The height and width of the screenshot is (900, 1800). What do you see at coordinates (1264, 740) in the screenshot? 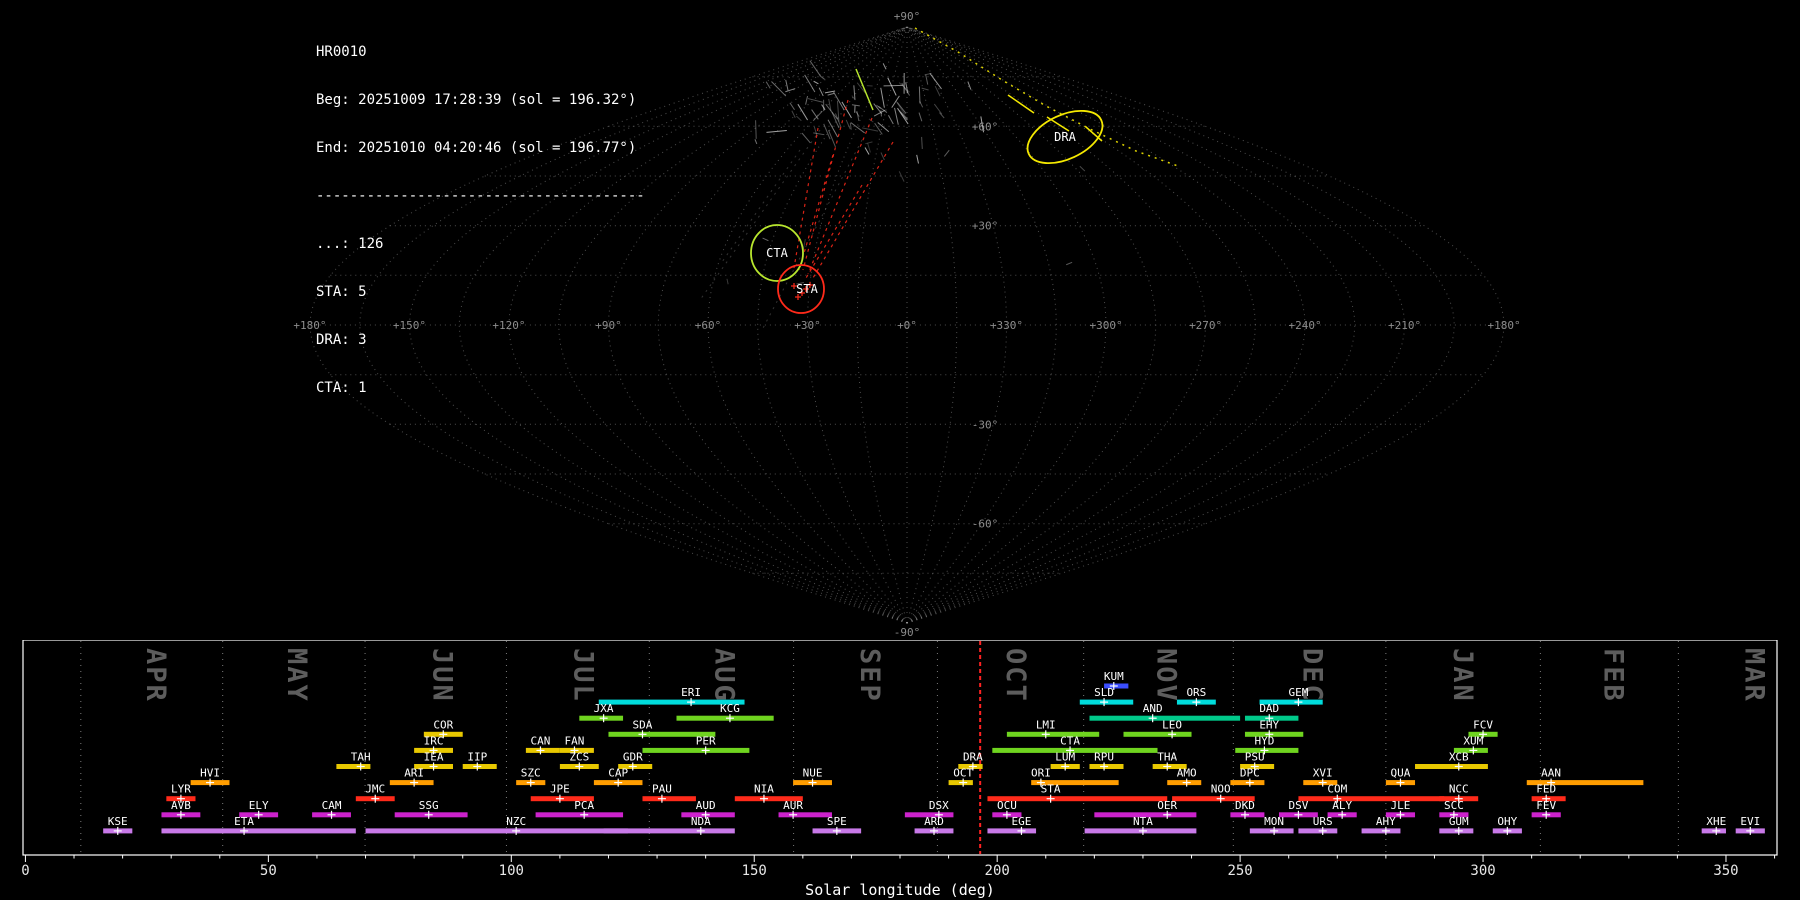
I see `shower-label: HYD` at bounding box center [1264, 740].